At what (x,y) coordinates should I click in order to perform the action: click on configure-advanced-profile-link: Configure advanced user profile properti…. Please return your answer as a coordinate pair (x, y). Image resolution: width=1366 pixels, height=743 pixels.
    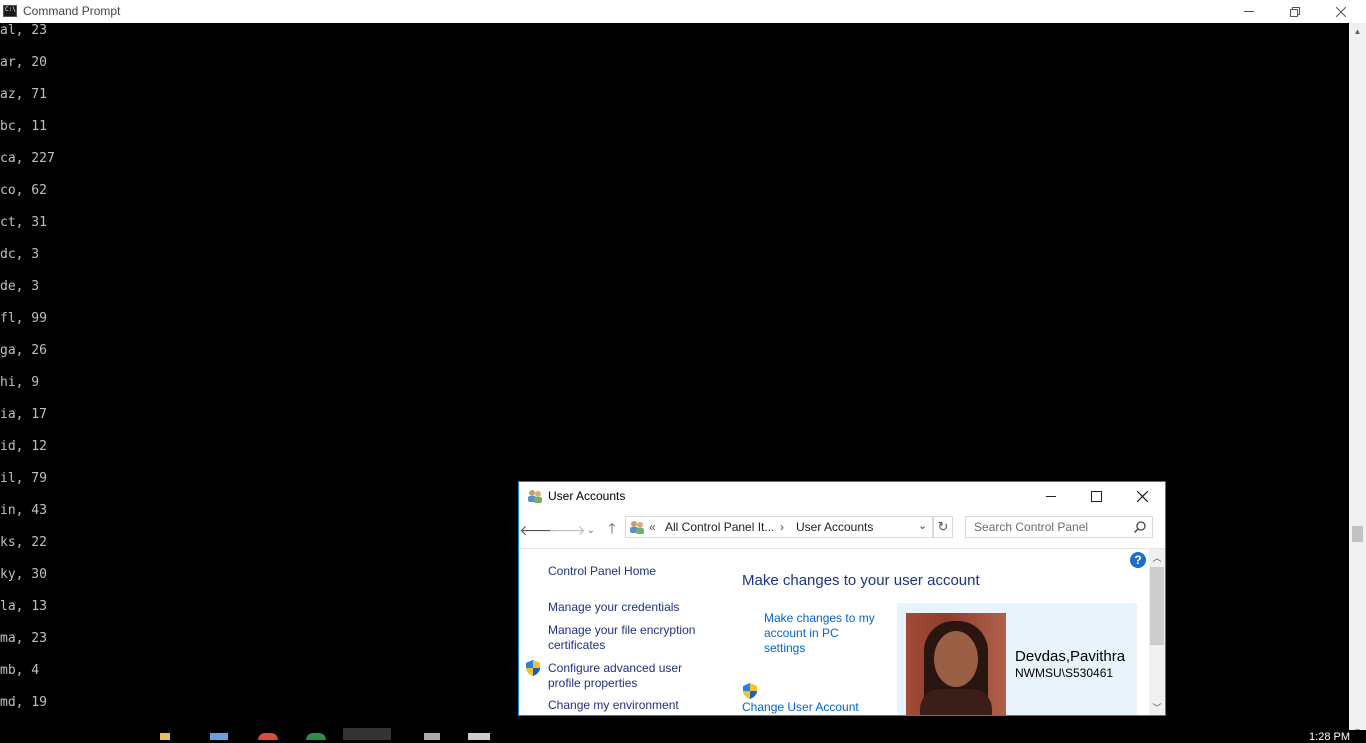
    Looking at the image, I should click on (615, 676).